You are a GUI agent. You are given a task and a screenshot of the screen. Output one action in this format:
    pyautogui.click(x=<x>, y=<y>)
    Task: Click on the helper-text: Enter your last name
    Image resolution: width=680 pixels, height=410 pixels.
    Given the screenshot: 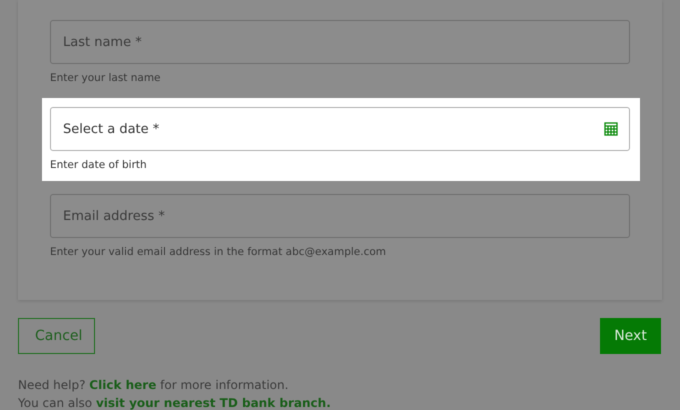 What is the action you would take?
    pyautogui.click(x=106, y=78)
    